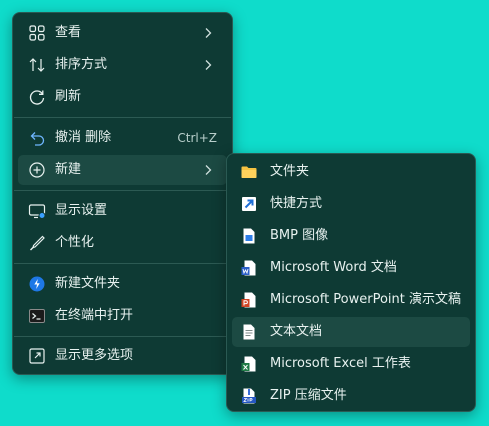 Image resolution: width=489 pixels, height=426 pixels. Describe the element at coordinates (351, 172) in the screenshot. I see `submenu-item-folder: 文件夹` at that location.